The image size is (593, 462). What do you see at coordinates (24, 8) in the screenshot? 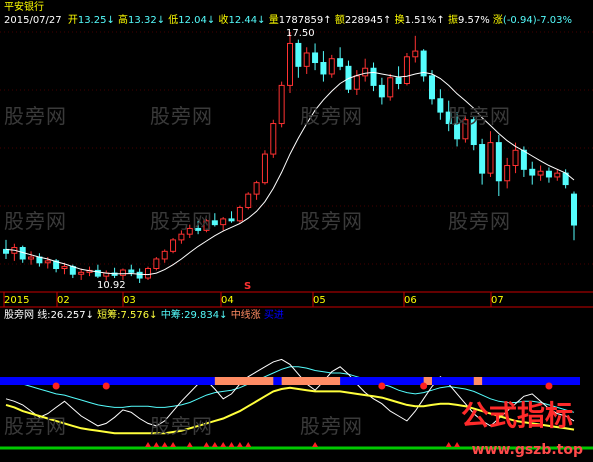
I see `stock-name: 平安银行` at bounding box center [24, 8].